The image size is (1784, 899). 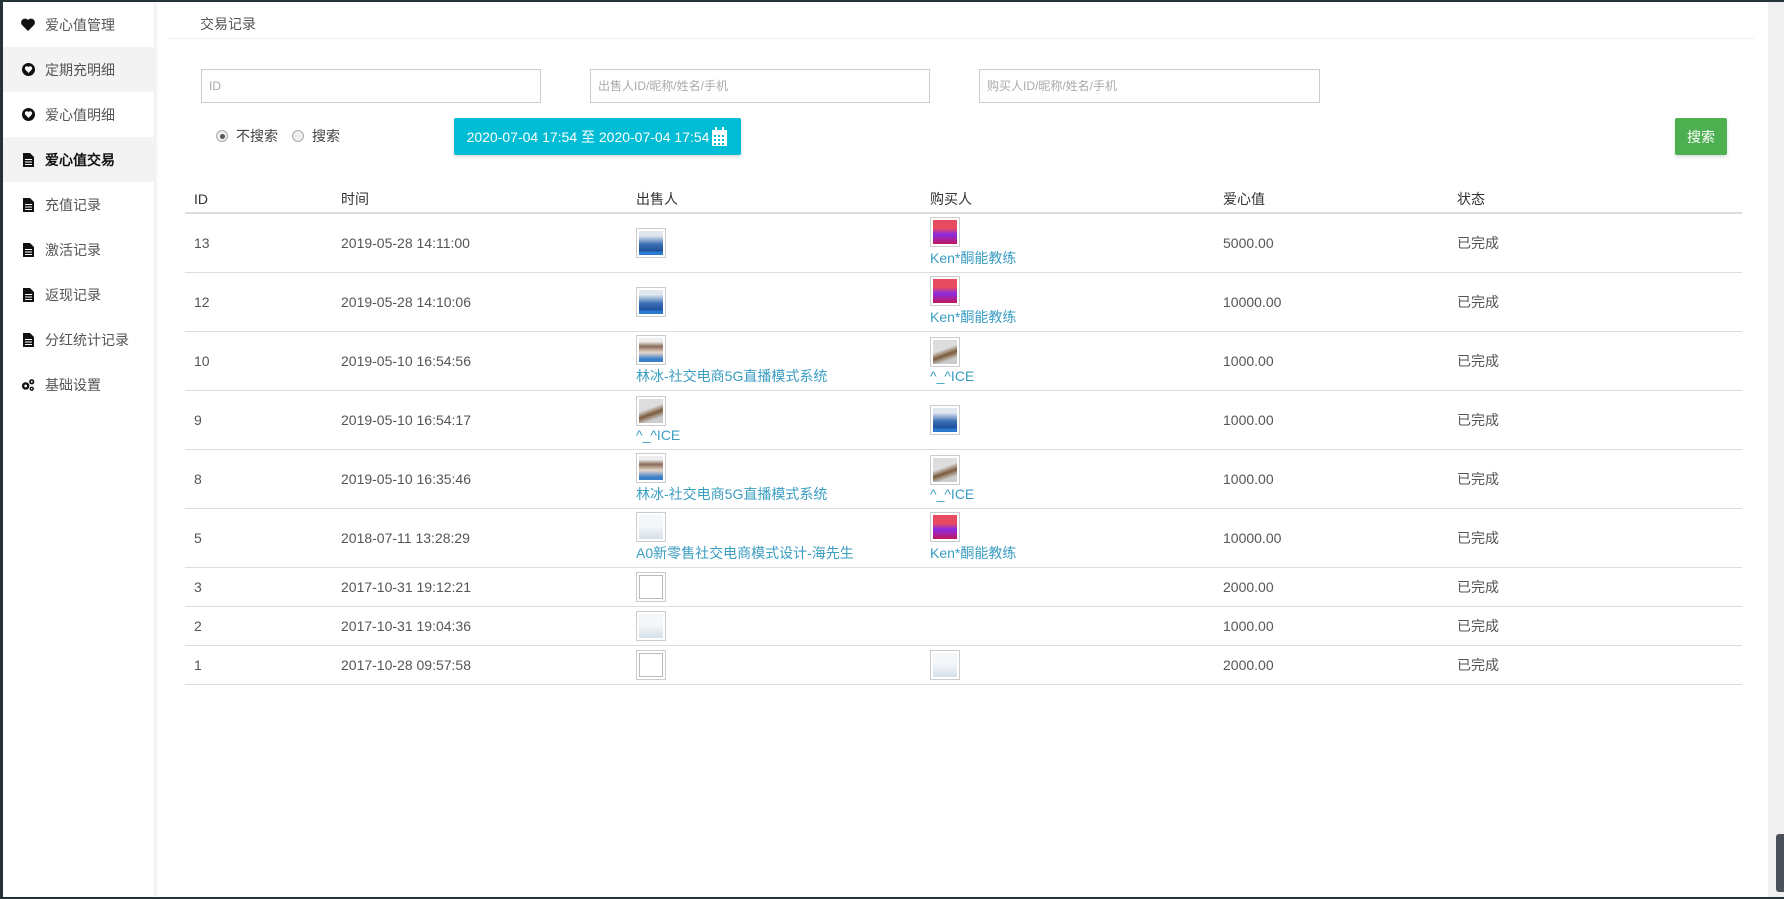 What do you see at coordinates (258, 302) in the screenshot?
I see `cell-id: 12` at bounding box center [258, 302].